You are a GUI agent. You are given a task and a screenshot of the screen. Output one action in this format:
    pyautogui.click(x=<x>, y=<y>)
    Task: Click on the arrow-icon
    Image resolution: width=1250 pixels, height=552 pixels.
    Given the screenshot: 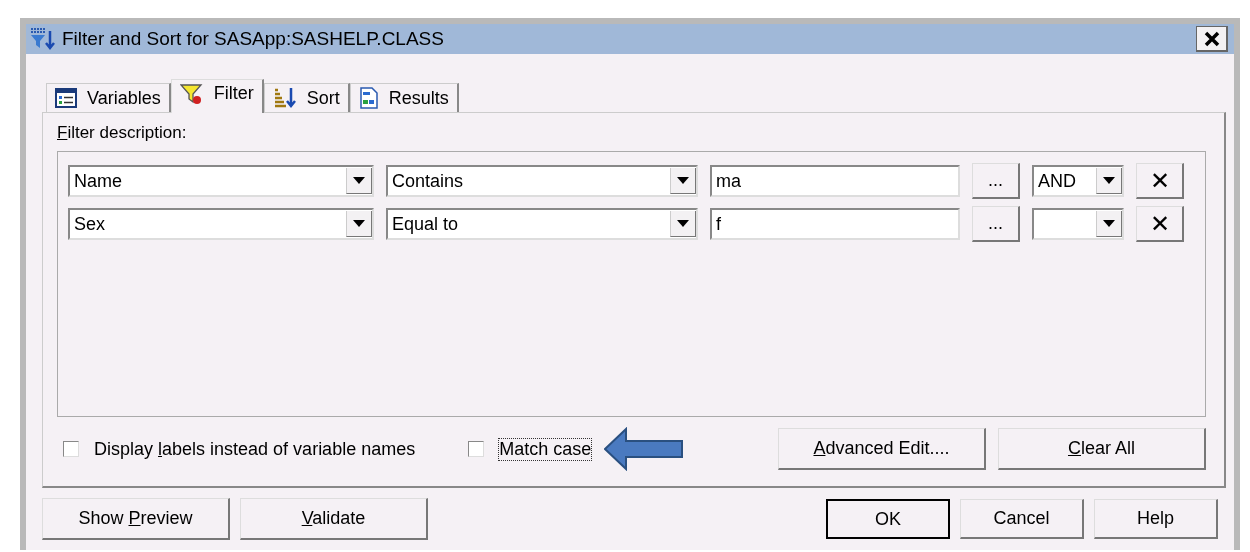 What is the action you would take?
    pyautogui.click(x=644, y=449)
    